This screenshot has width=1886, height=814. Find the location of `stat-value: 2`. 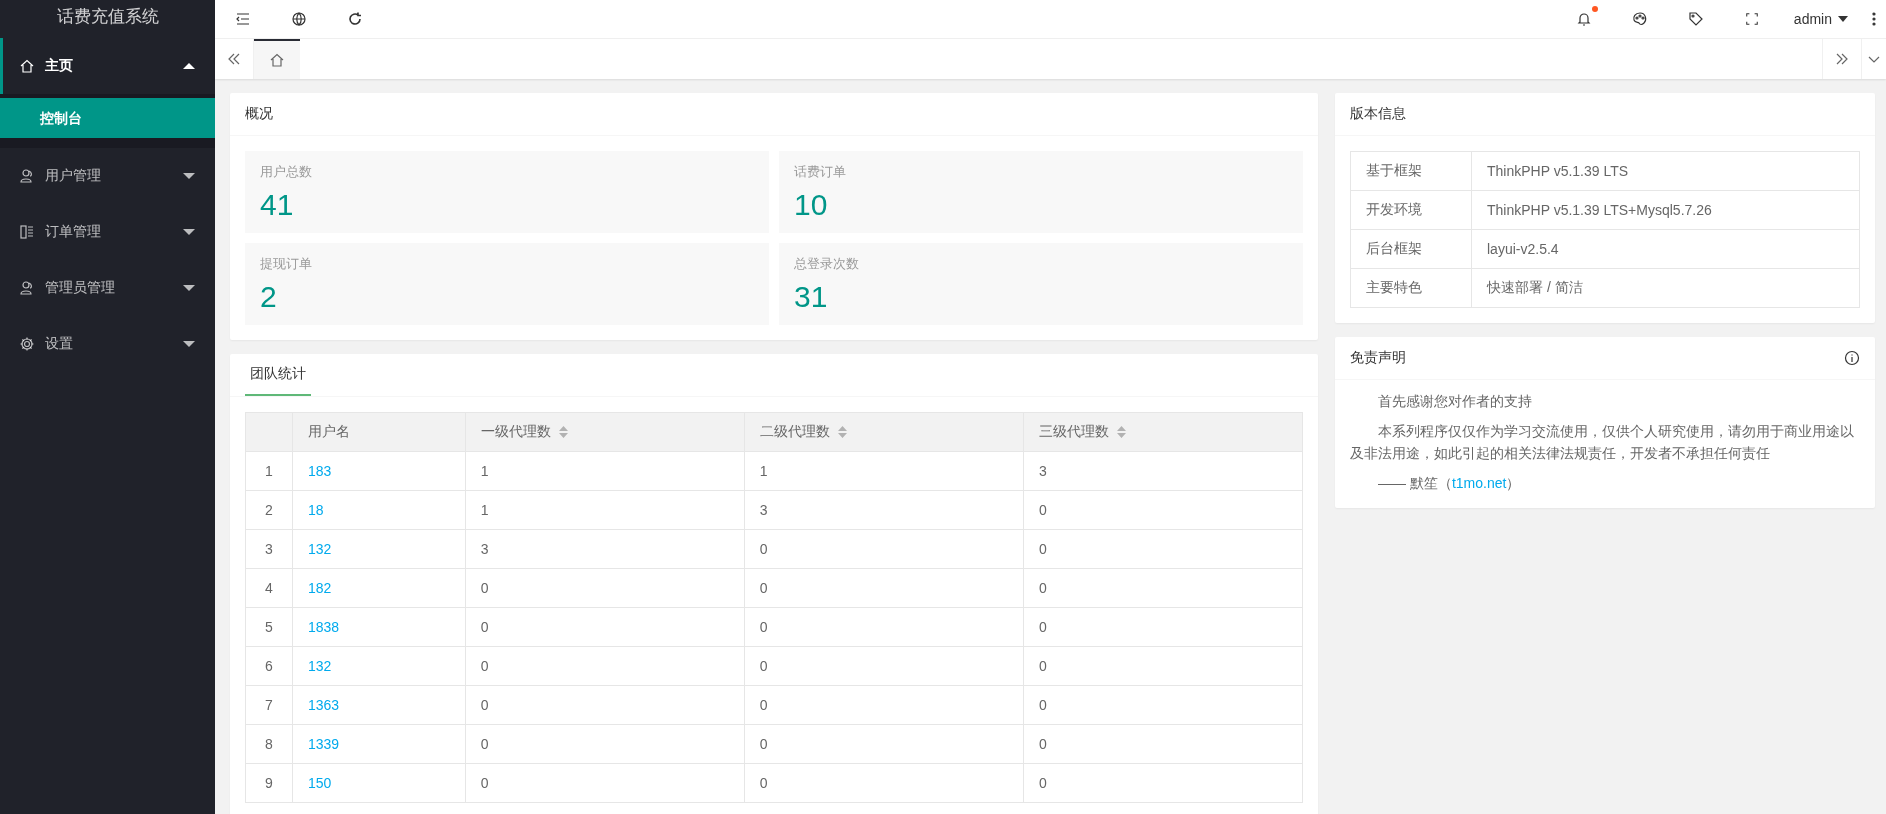

stat-value: 2 is located at coordinates (269, 297).